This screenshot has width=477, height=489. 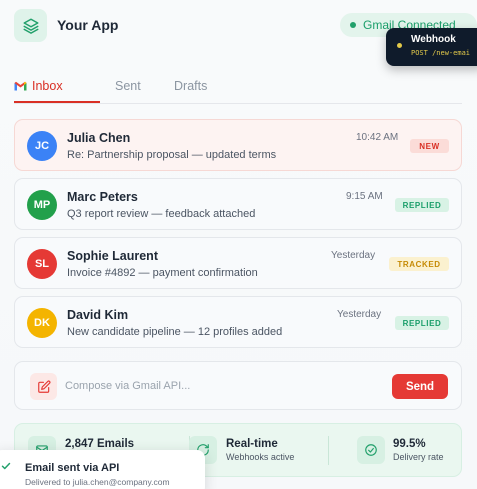 I want to click on toast-subtitle: Delivered to julia.chen@company.com, so click(x=97, y=482).